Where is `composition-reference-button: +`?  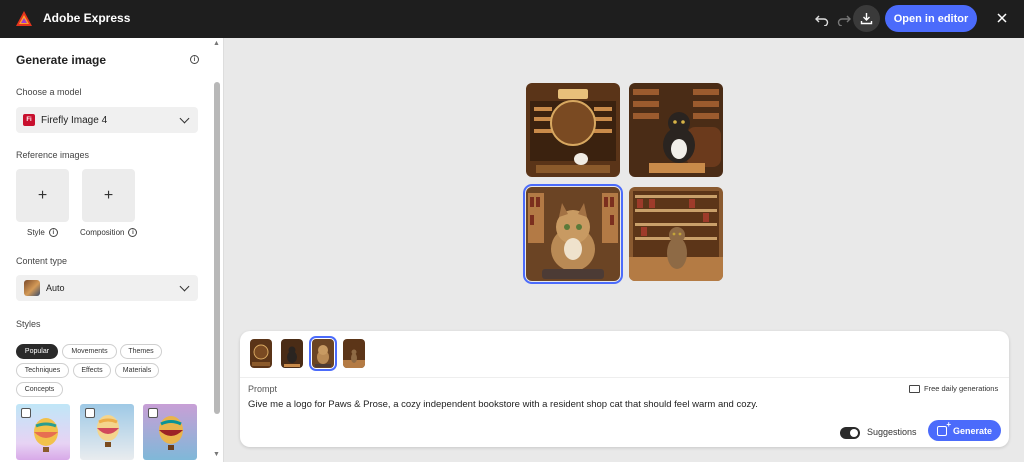
composition-reference-button: + is located at coordinates (108, 195).